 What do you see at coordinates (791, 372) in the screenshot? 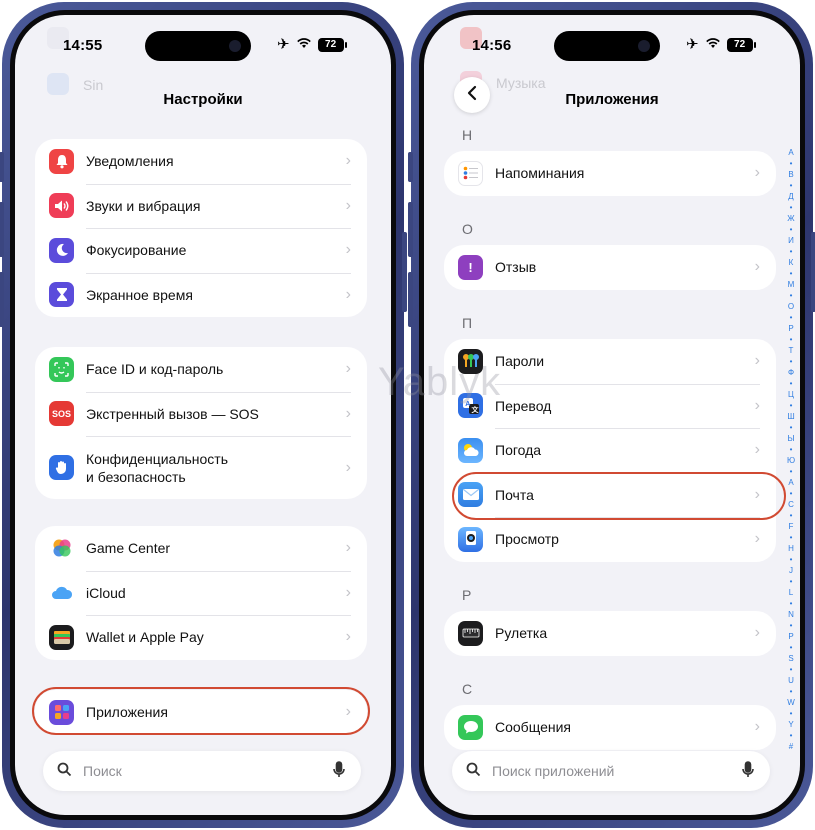
I see `index-letter: Ф` at bounding box center [791, 372].